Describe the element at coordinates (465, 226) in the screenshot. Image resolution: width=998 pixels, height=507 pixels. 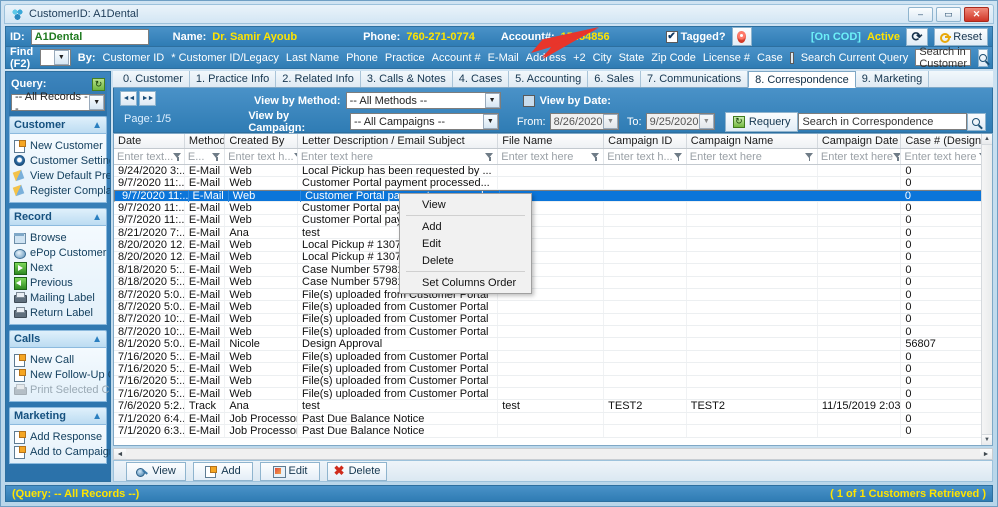
I see `context-menu-item-add: Add` at that location.